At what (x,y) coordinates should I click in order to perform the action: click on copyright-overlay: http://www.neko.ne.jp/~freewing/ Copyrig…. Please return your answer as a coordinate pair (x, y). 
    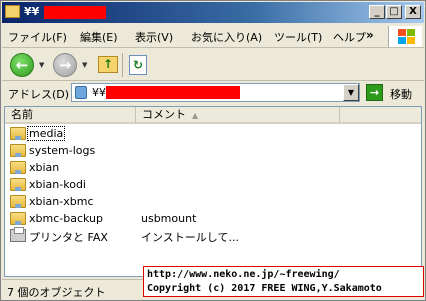
    Looking at the image, I should click on (283, 281).